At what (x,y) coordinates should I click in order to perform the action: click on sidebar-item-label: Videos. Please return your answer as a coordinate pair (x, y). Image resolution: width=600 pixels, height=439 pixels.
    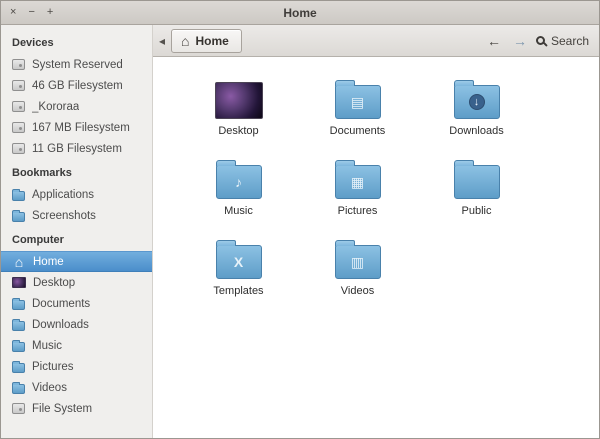
    Looking at the image, I should click on (49, 387).